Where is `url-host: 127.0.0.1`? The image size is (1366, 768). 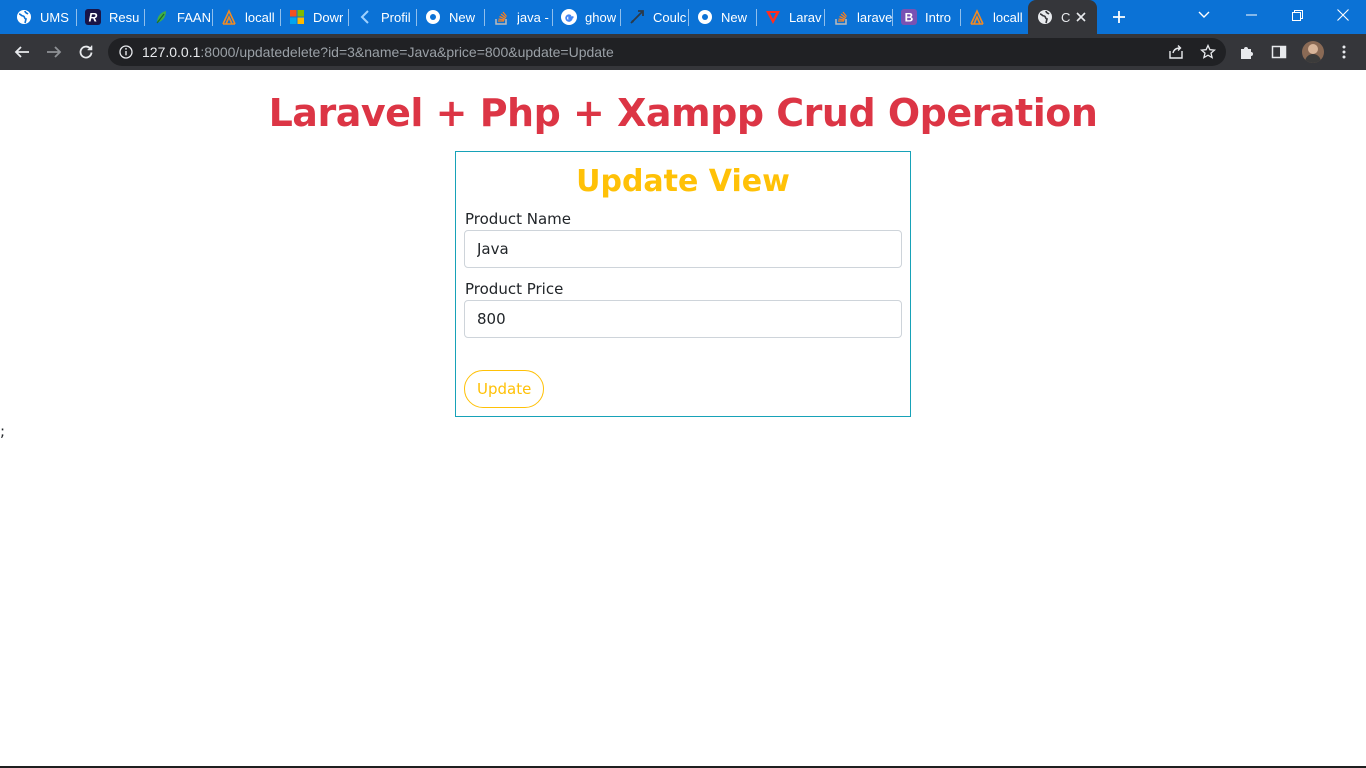
url-host: 127.0.0.1 is located at coordinates (171, 52).